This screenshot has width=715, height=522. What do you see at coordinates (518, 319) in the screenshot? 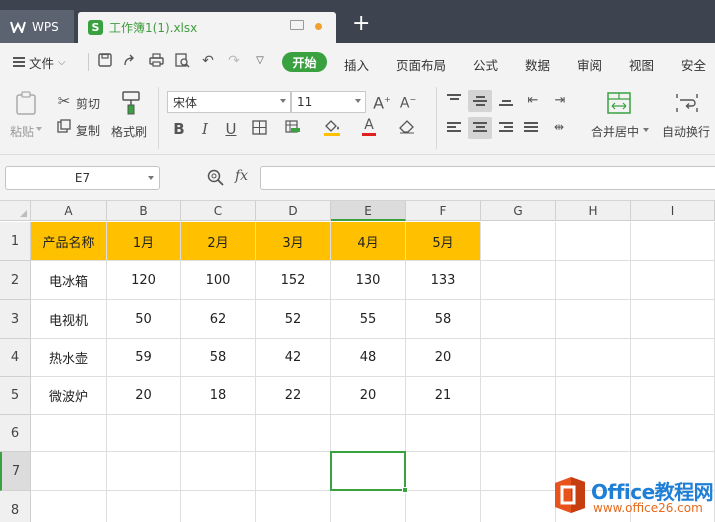
I see `cell-g3` at bounding box center [518, 319].